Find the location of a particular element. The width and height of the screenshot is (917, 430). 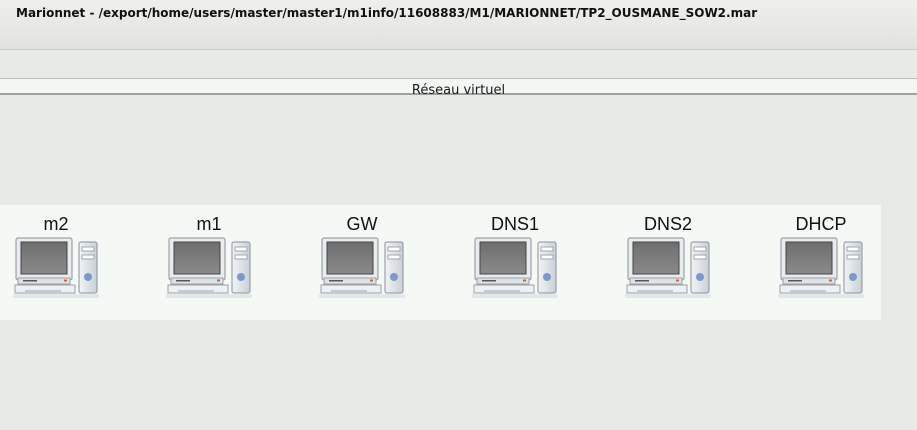

node-m1: m1 is located at coordinates (209, 257).